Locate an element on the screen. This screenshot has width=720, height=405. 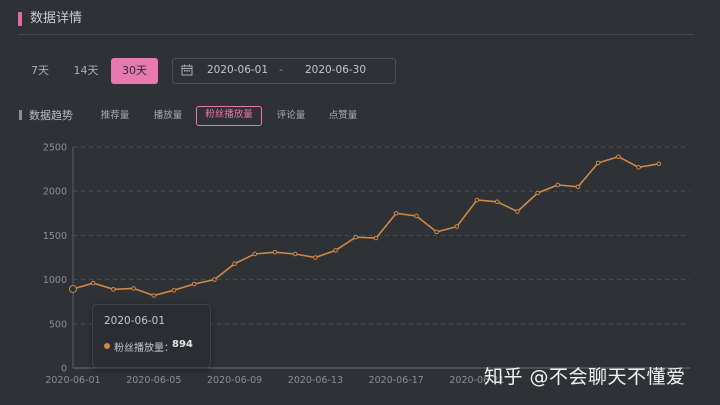
y-tick-label: 2500 is located at coordinates (55, 148).